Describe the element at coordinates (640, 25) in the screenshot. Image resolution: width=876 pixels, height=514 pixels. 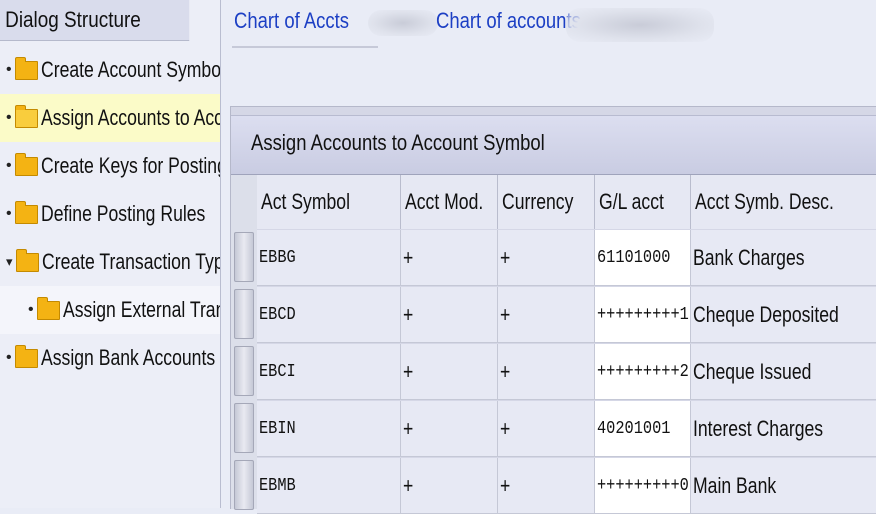
I see `chart-of-accounts-name-field` at that location.